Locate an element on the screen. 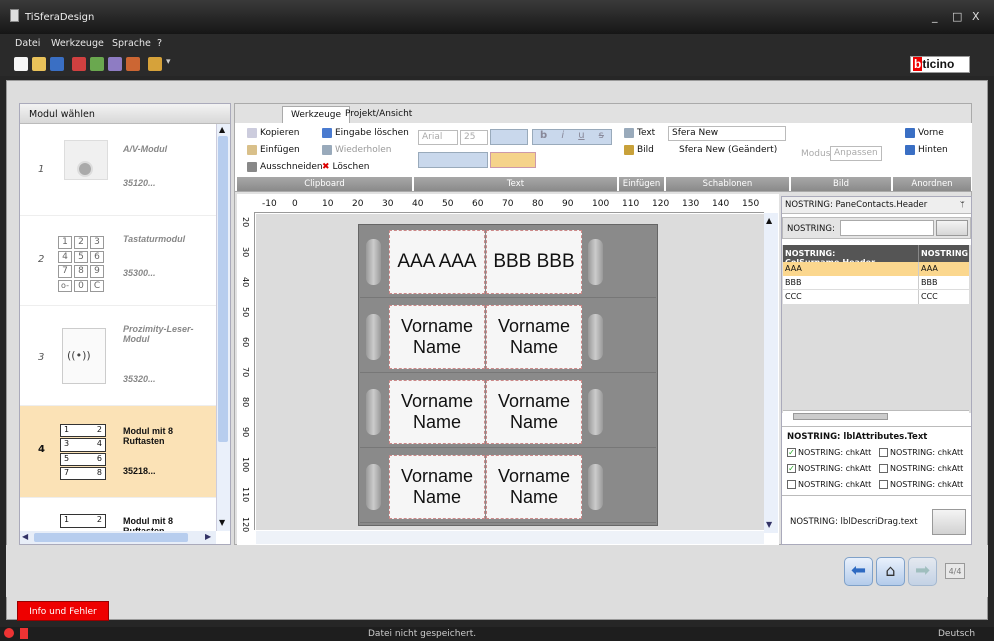  bring-front-button: Vorne is located at coordinates (924, 133).